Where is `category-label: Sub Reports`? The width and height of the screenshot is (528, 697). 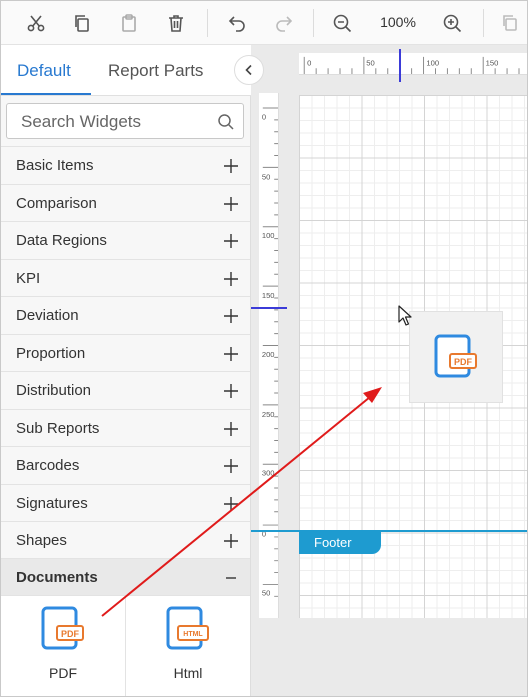 category-label: Sub Reports is located at coordinates (58, 428).